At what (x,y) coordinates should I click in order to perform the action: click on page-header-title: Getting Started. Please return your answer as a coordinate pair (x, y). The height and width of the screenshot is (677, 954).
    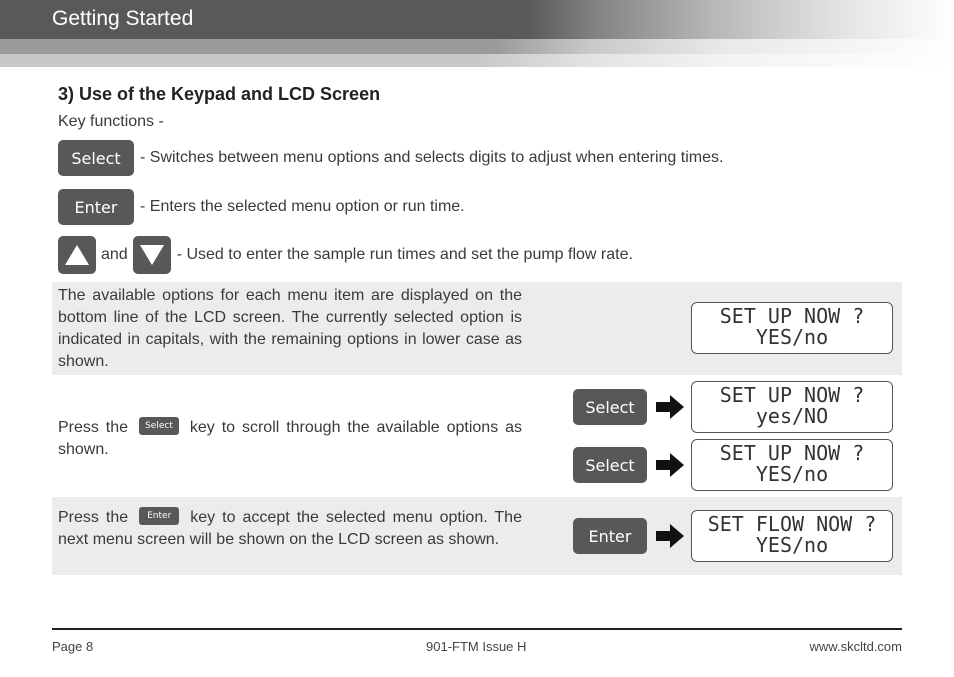
    Looking at the image, I should click on (123, 18).